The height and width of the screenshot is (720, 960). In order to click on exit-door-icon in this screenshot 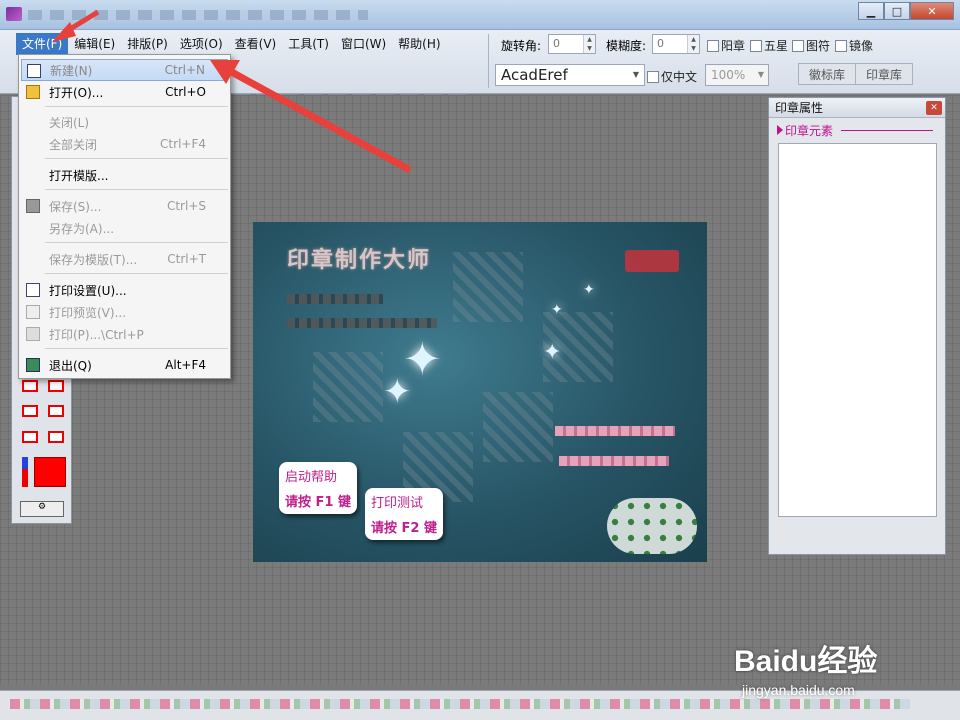, I will do `click(33, 365)`.